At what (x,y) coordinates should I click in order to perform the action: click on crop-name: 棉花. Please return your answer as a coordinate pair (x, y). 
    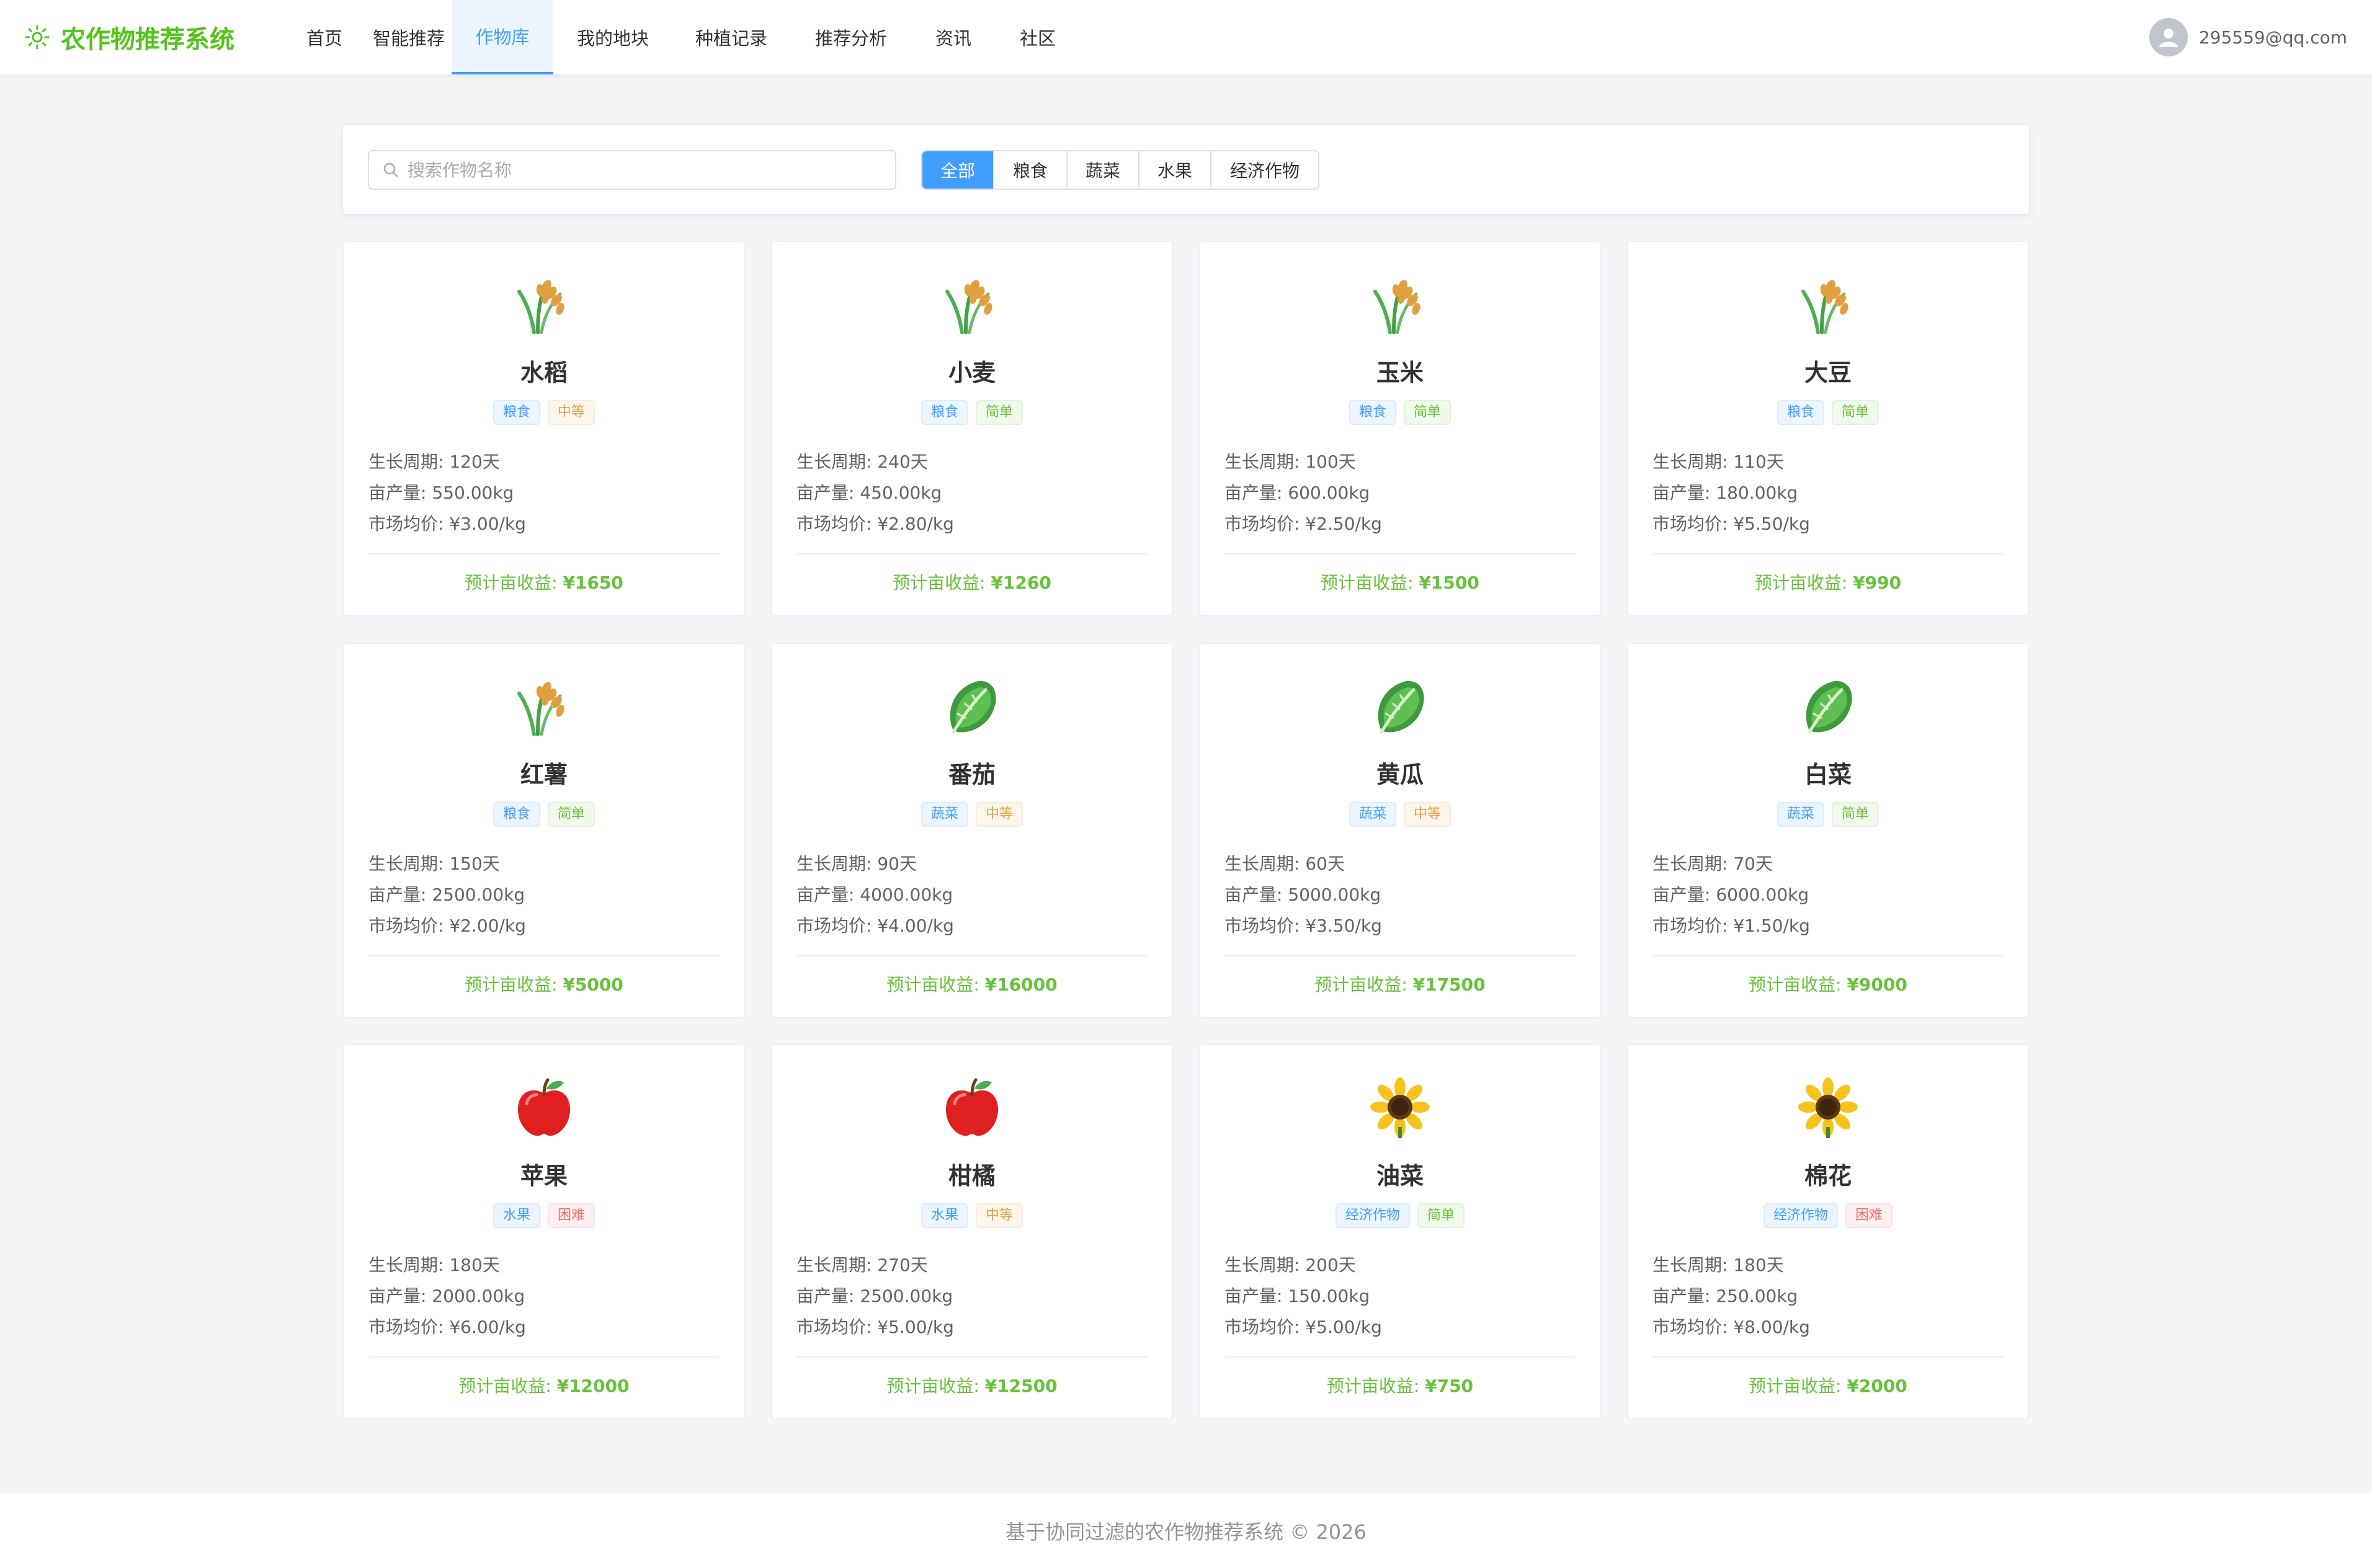
    Looking at the image, I should click on (1828, 1176).